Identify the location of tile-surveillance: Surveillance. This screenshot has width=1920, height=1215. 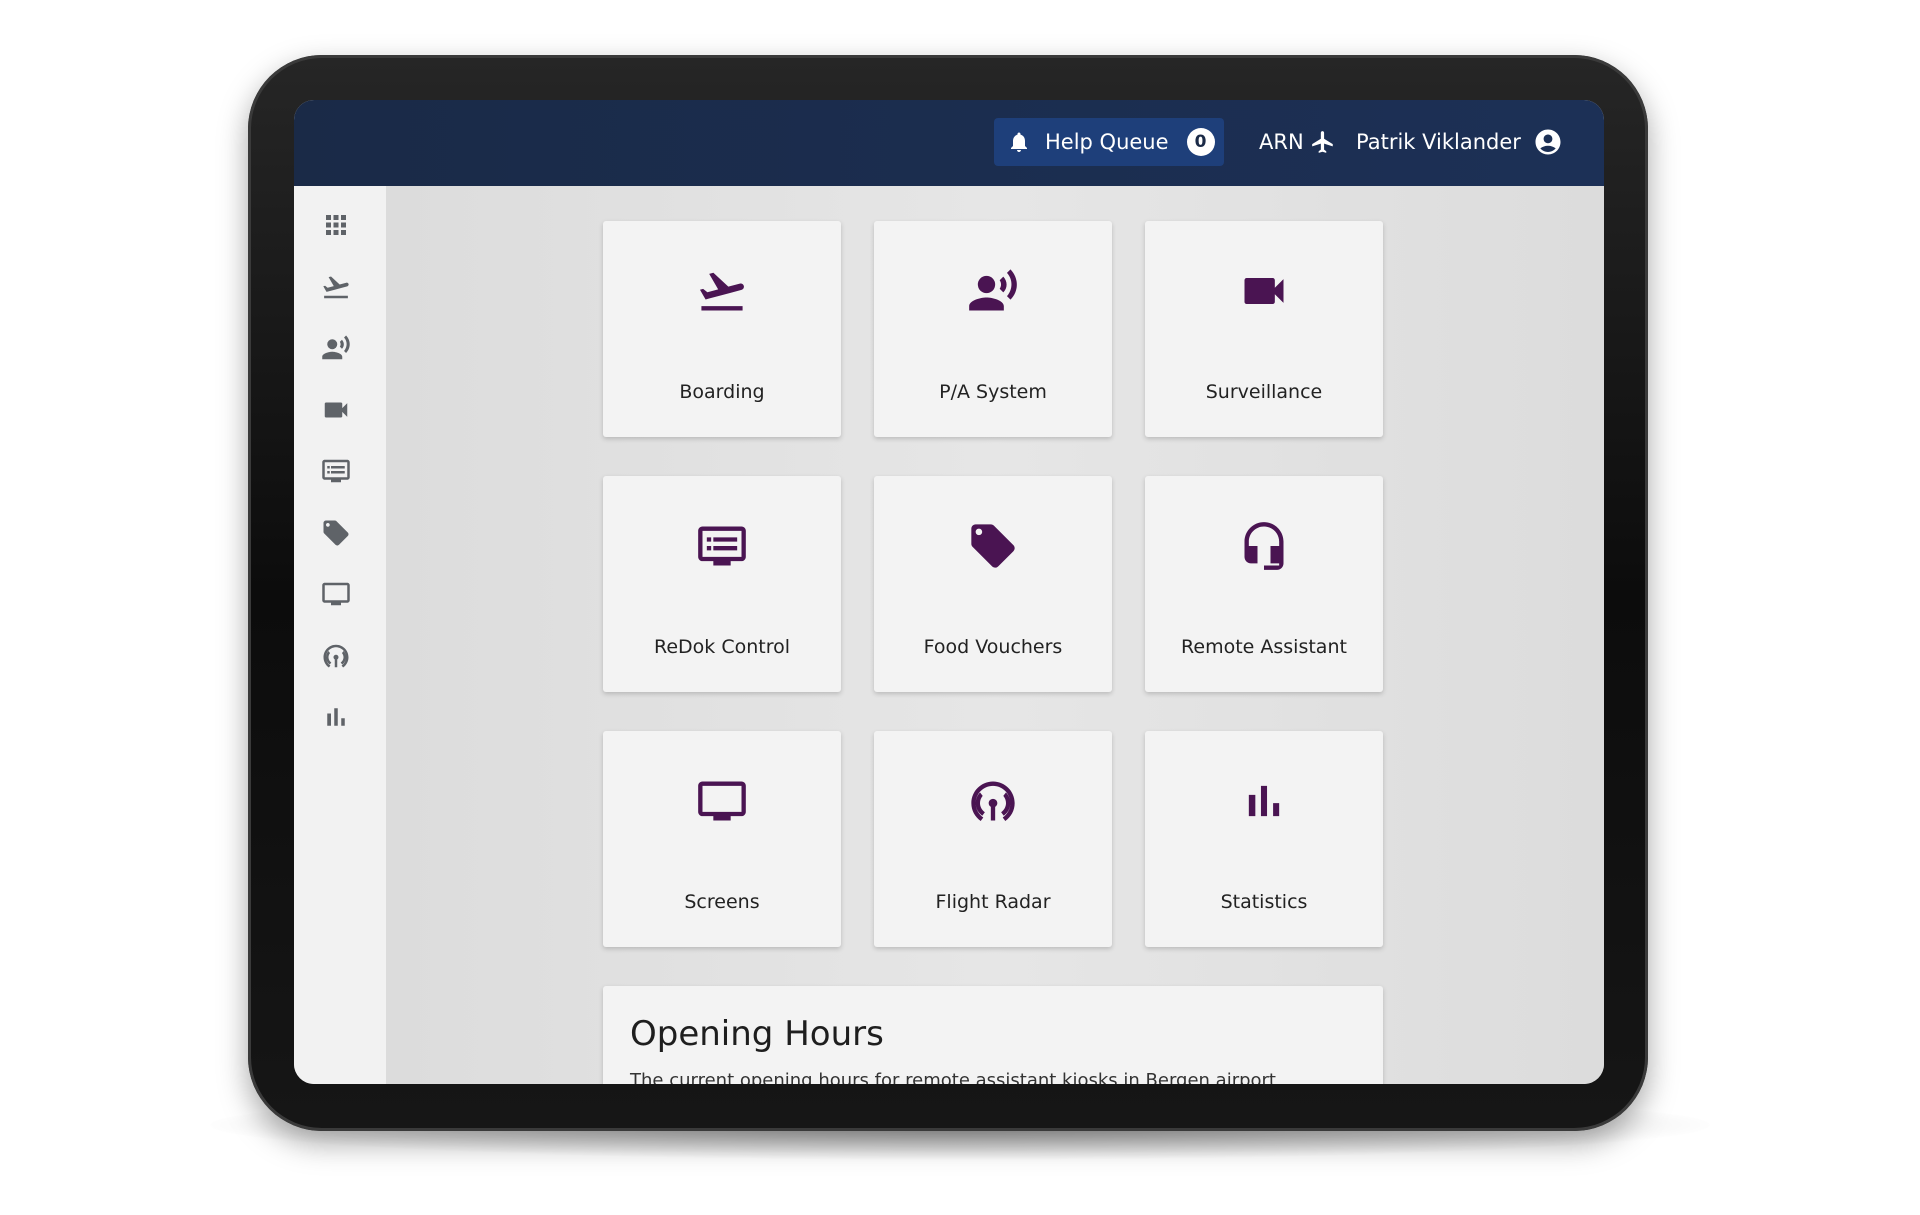
(1264, 329).